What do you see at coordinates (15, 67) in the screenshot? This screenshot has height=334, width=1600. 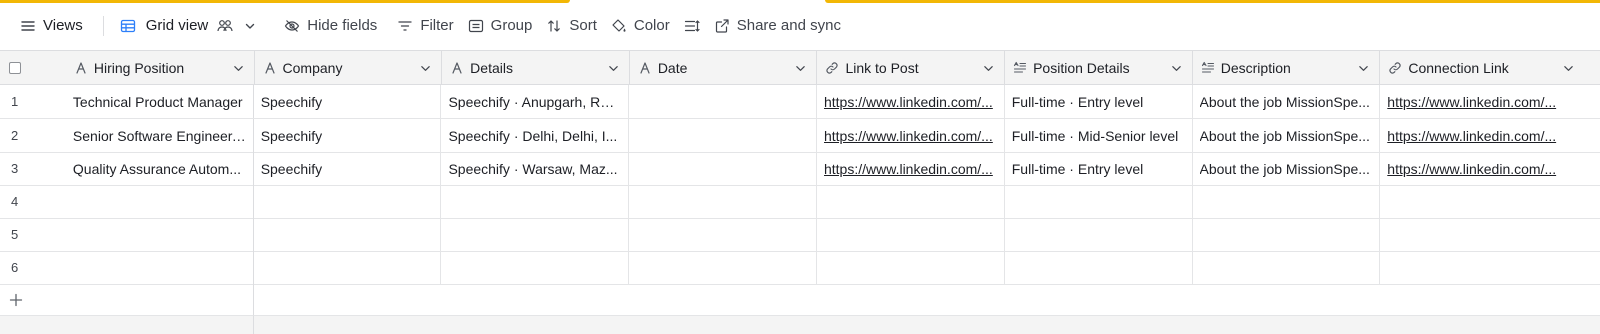 I see `select-all-checkbox` at bounding box center [15, 67].